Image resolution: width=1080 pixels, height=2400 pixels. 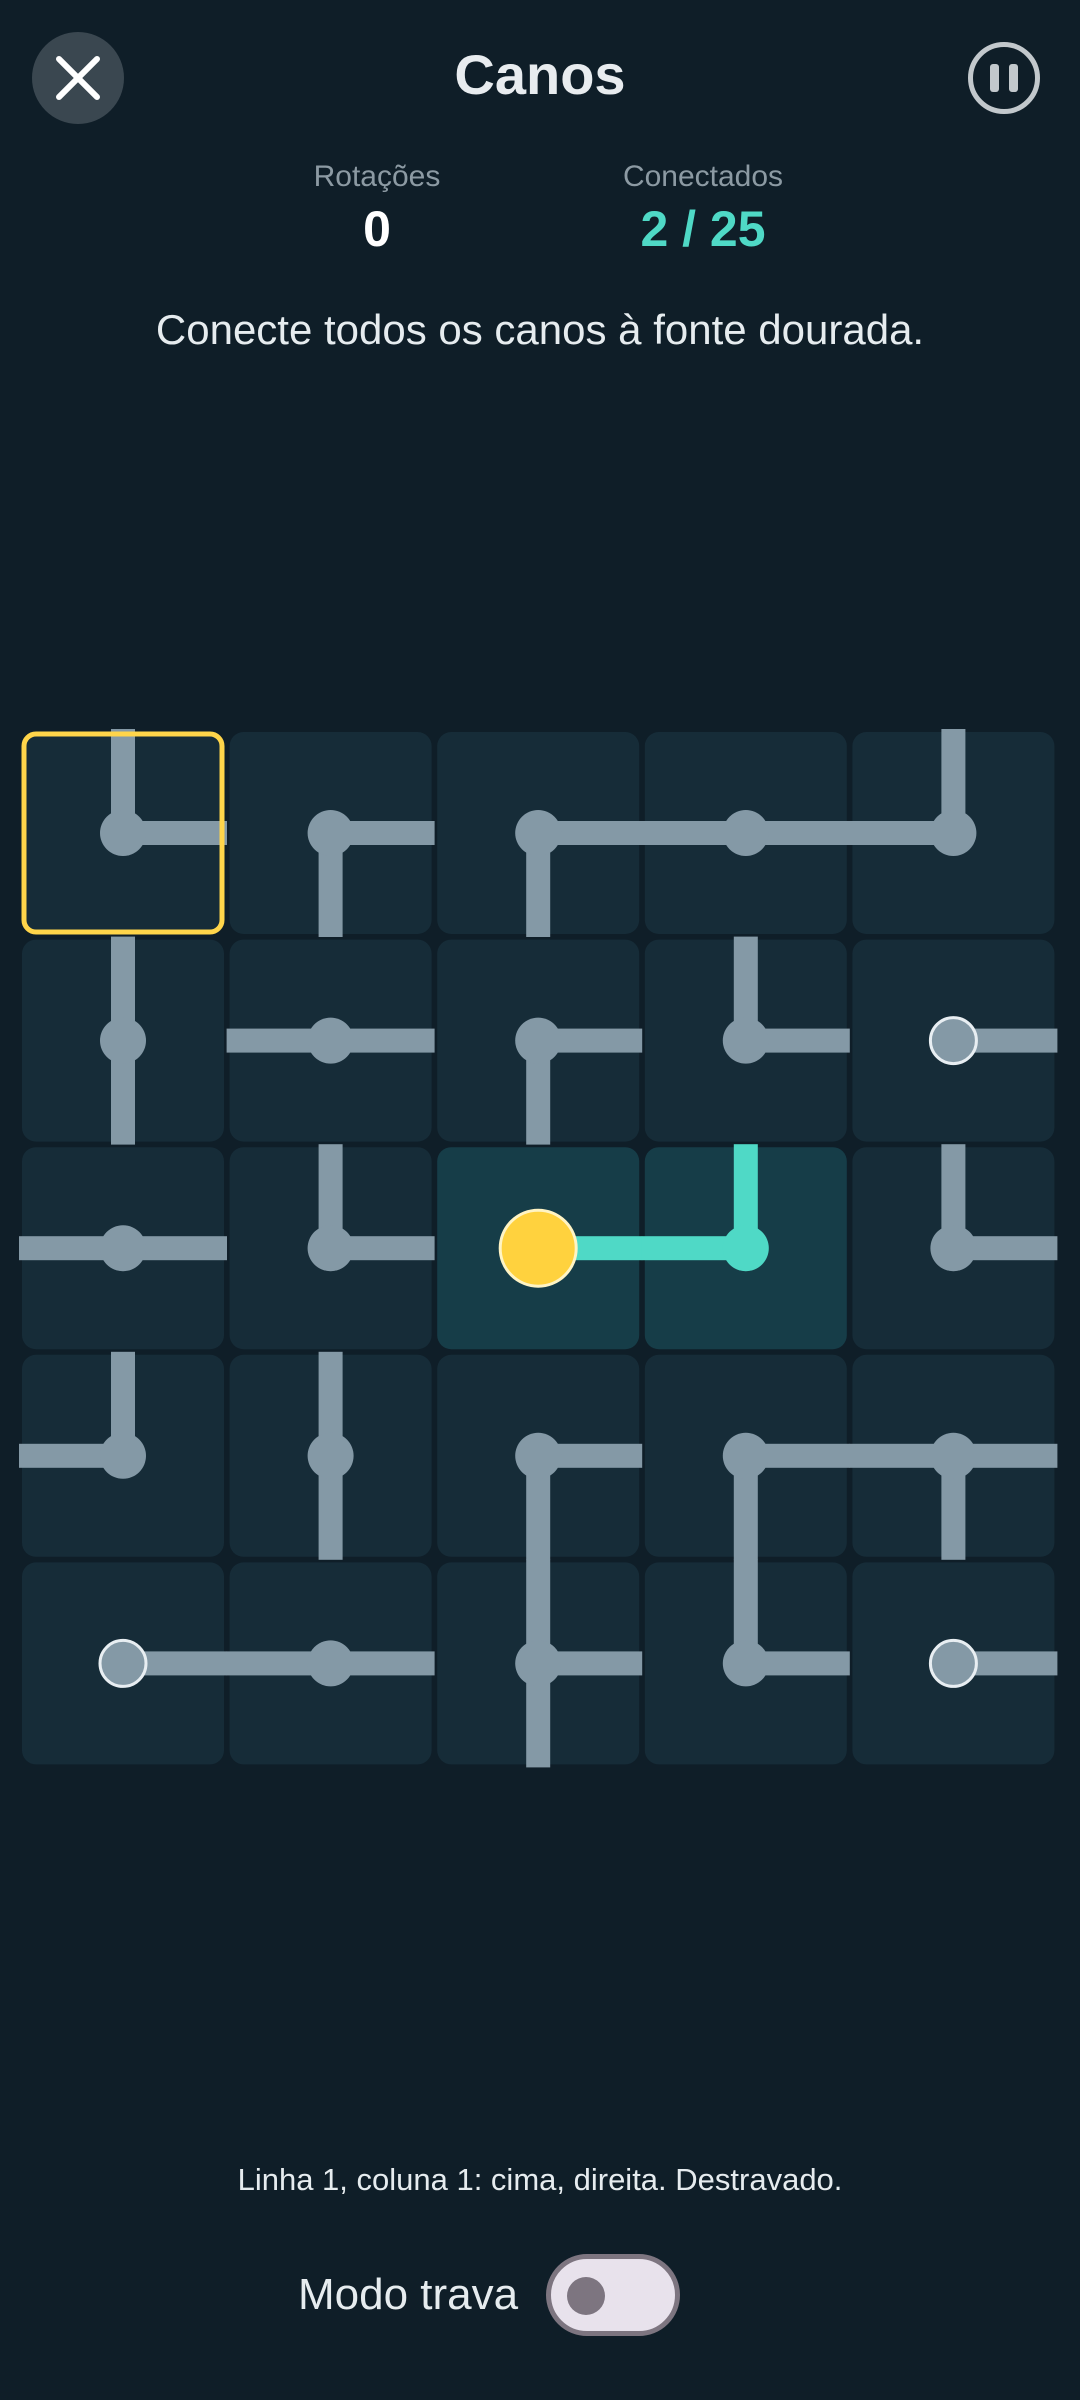 I want to click on toggle-knob, so click(x=586, y=2296).